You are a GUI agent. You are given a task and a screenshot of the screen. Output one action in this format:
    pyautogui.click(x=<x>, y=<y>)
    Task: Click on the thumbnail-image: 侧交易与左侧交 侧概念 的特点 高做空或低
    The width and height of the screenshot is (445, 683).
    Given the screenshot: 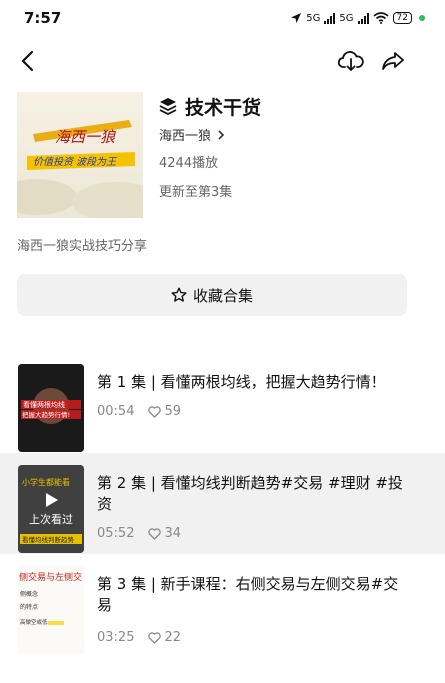 What is the action you would take?
    pyautogui.click(x=51, y=610)
    